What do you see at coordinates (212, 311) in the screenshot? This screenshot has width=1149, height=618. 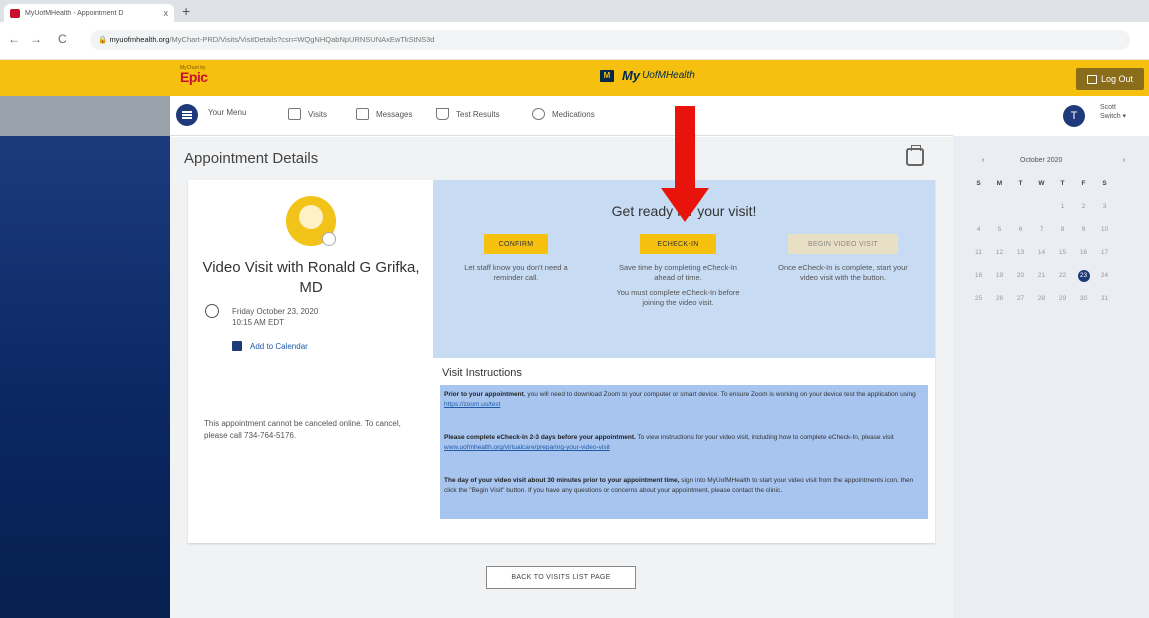 I see `clock-icon` at bounding box center [212, 311].